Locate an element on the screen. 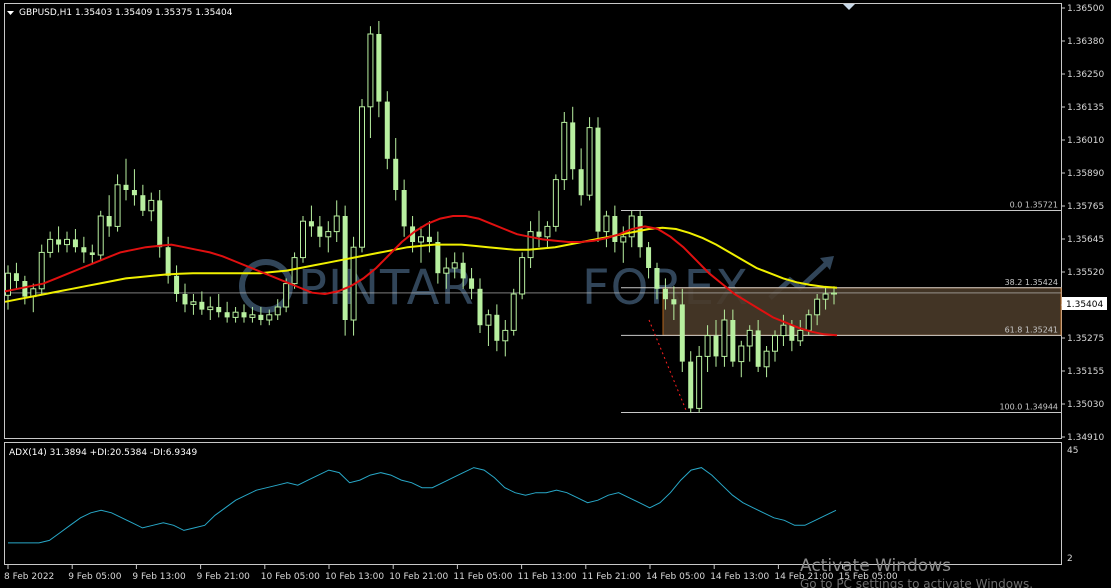 The image size is (1111, 588). scroll-marker-icon is located at coordinates (849, 7).